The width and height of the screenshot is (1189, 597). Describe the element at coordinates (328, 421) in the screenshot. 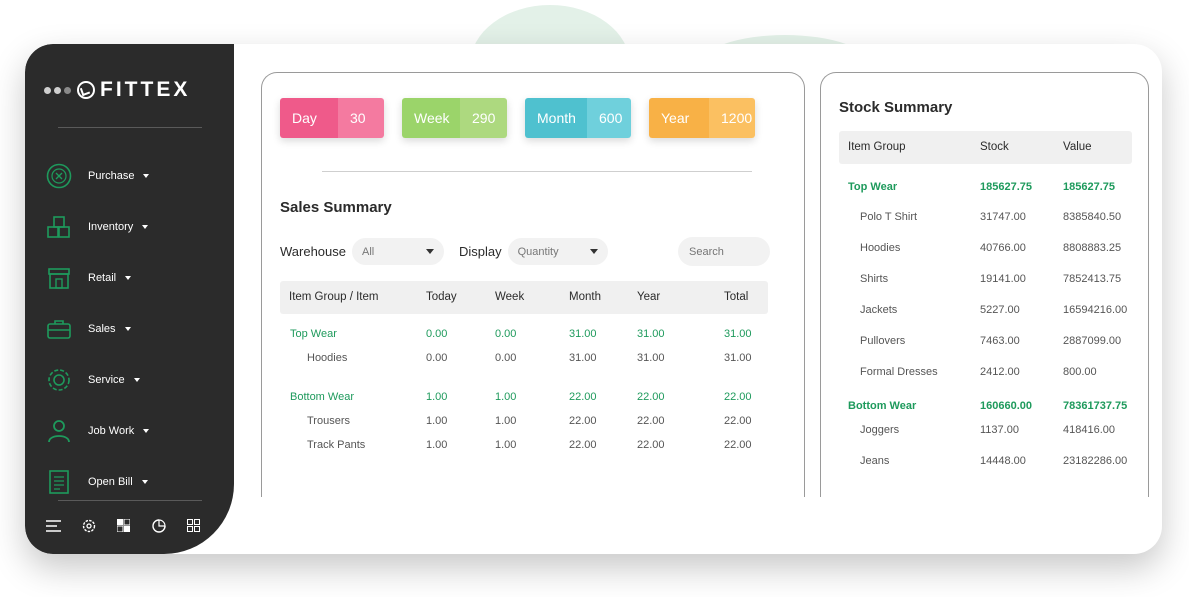

I see `row-name: Trousers` at that location.